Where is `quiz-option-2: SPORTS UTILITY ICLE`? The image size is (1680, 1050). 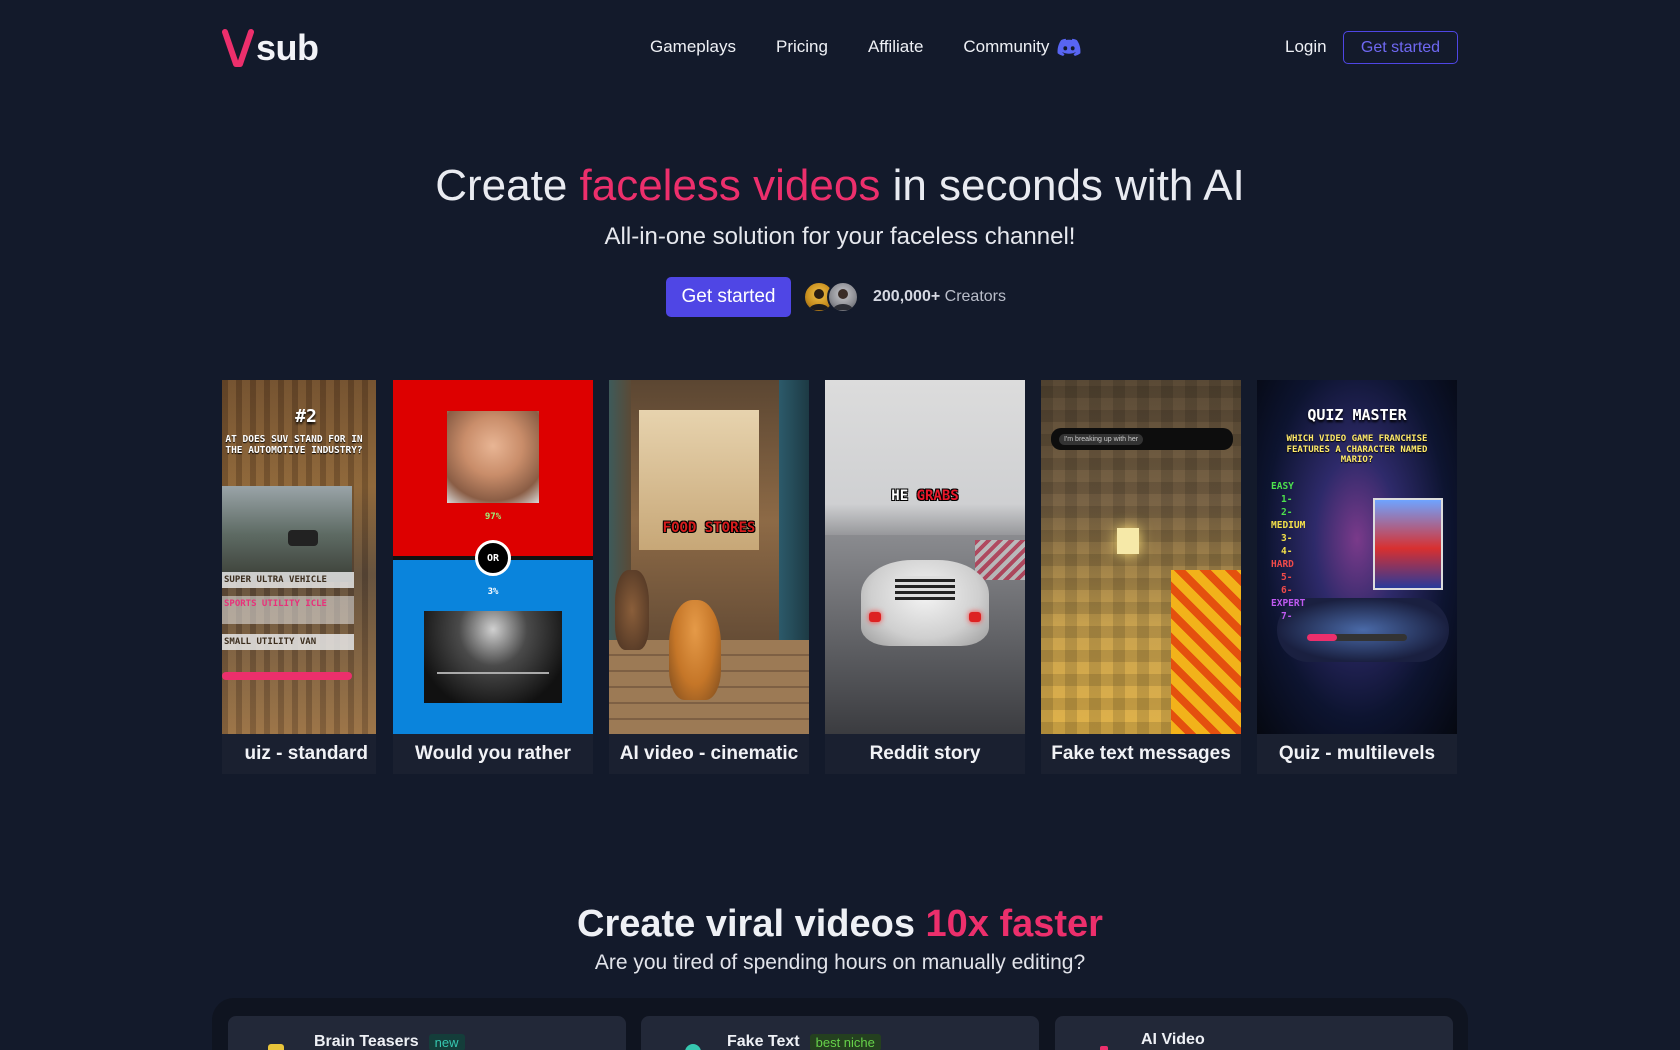 quiz-option-2: SPORTS UTILITY ICLE is located at coordinates (288, 610).